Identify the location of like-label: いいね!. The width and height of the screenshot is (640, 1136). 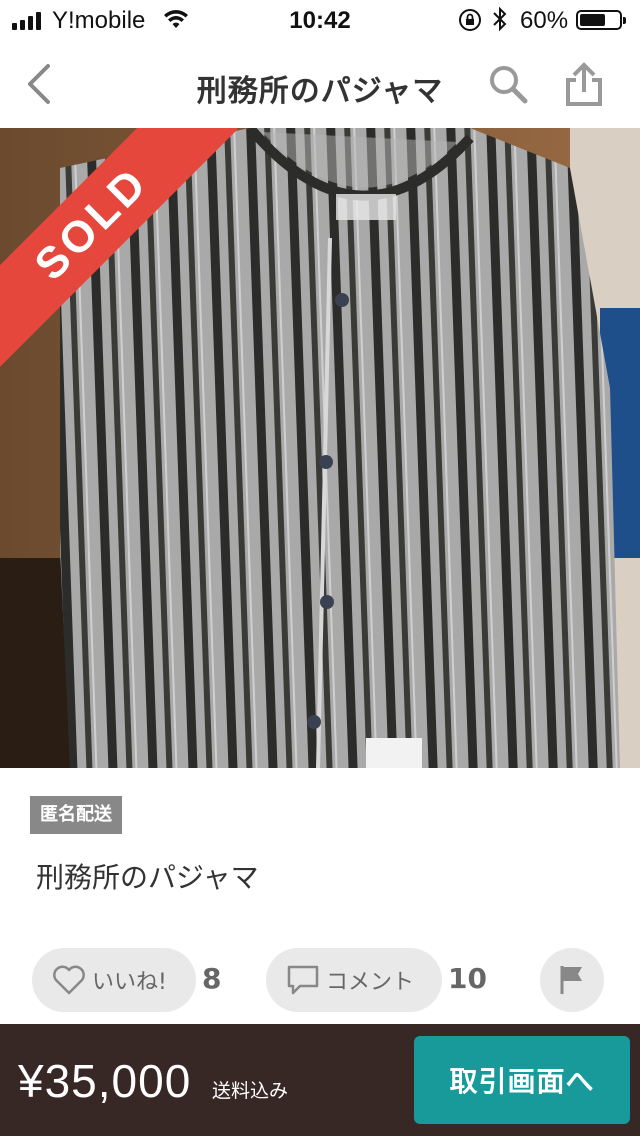
(129, 982).